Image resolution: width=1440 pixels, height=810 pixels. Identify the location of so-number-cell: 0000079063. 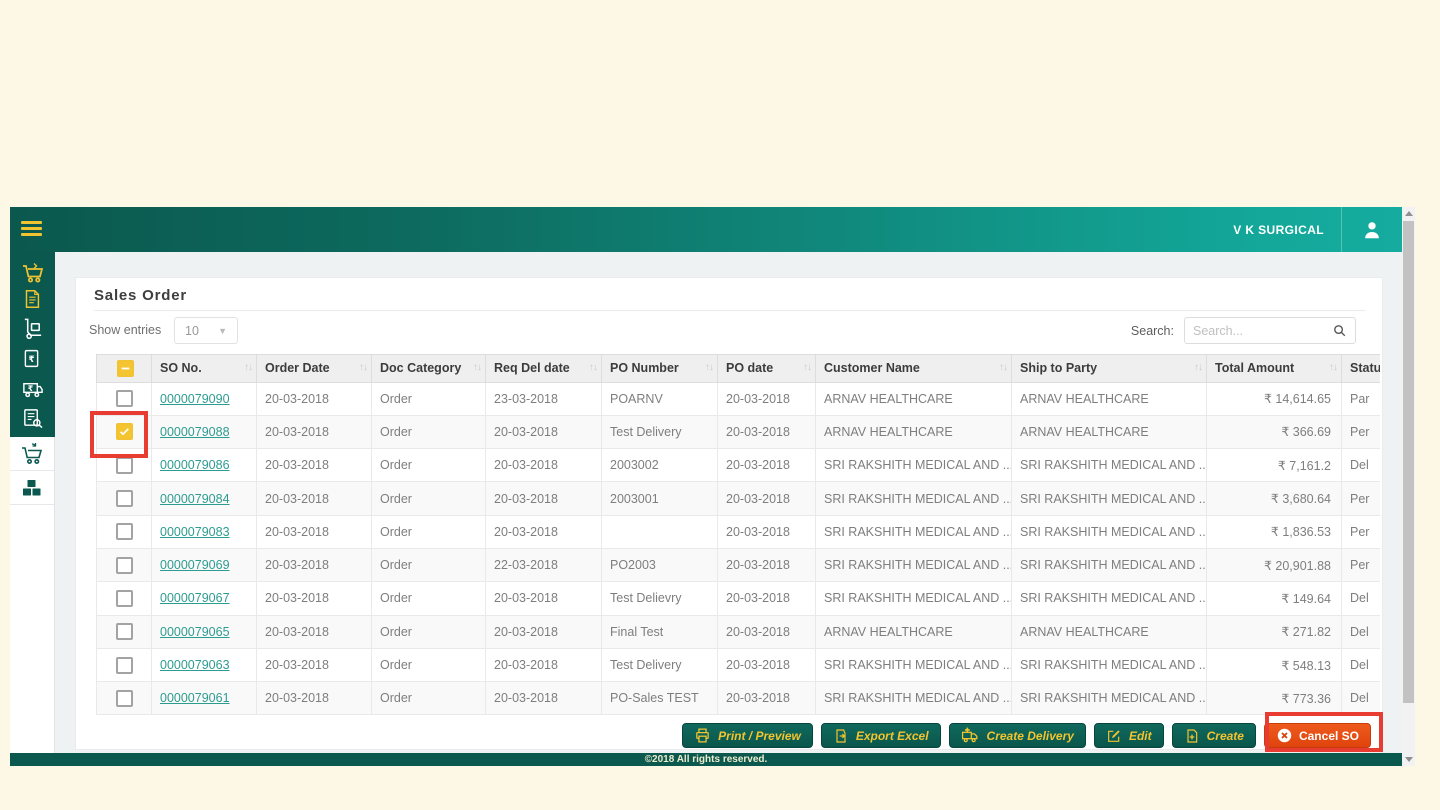
(204, 665).